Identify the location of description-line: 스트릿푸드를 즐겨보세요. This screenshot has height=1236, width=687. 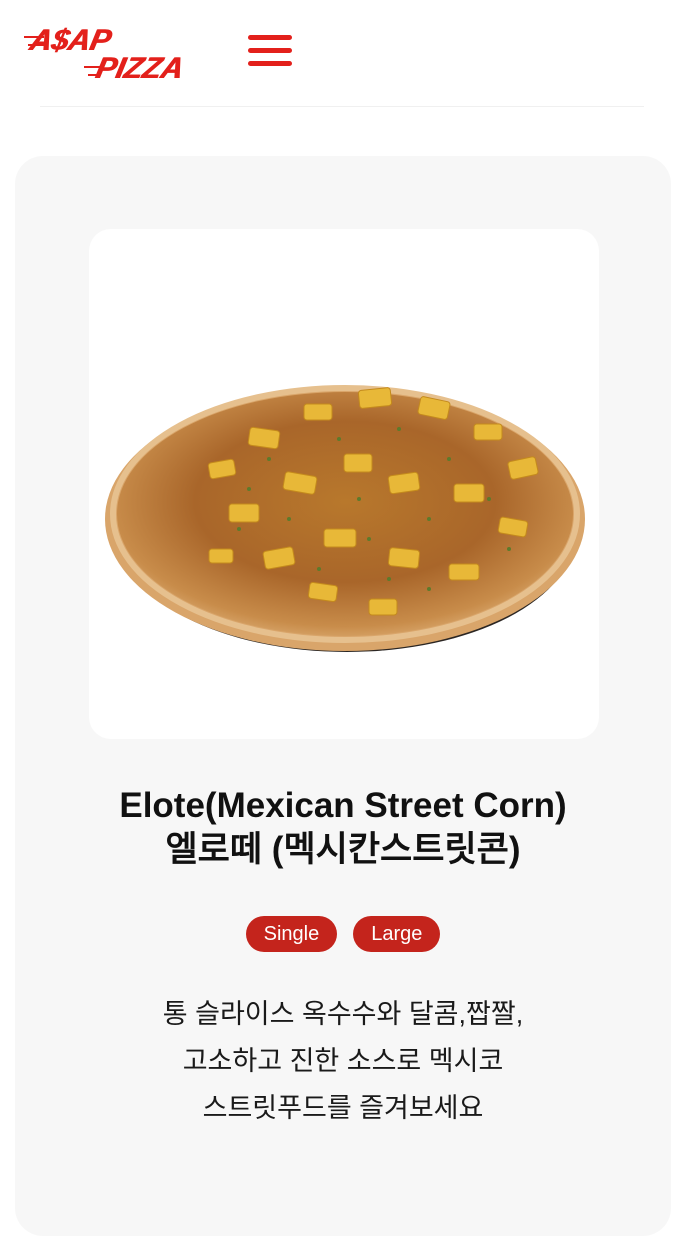
(343, 1108).